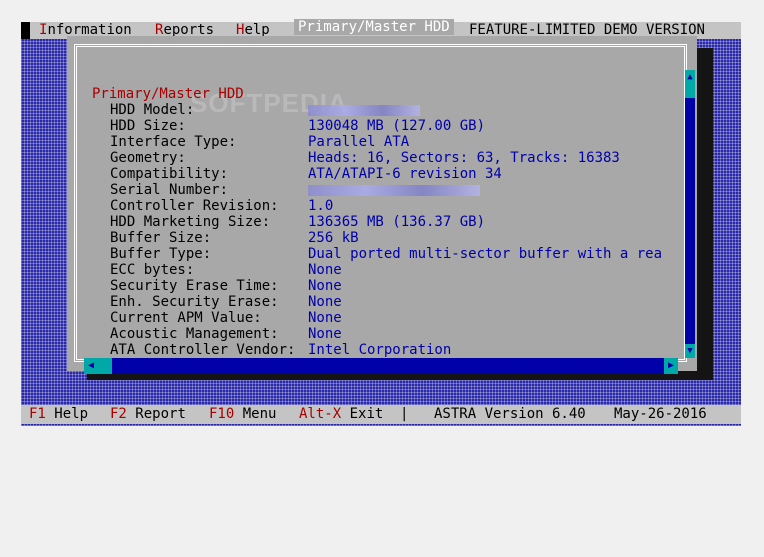  What do you see at coordinates (394, 190) in the screenshot?
I see `redacted-serial-number` at bounding box center [394, 190].